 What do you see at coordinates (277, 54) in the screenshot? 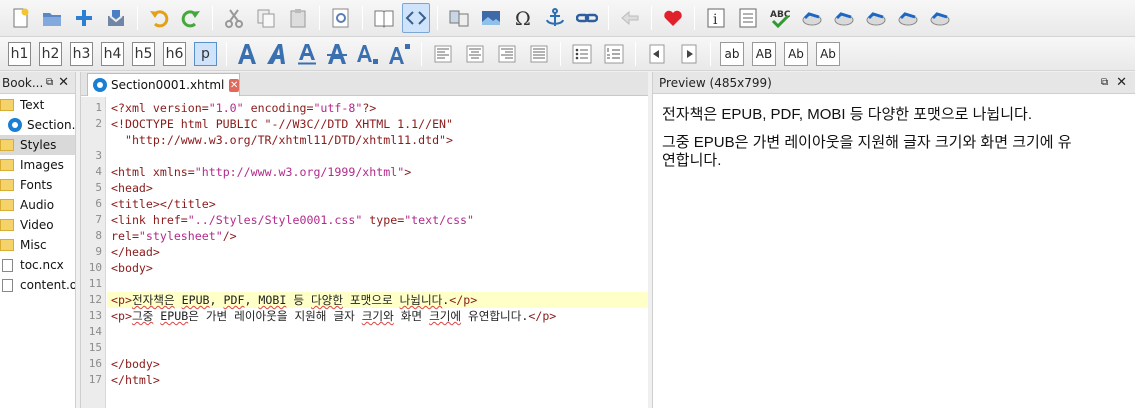
I see `italic-icon` at bounding box center [277, 54].